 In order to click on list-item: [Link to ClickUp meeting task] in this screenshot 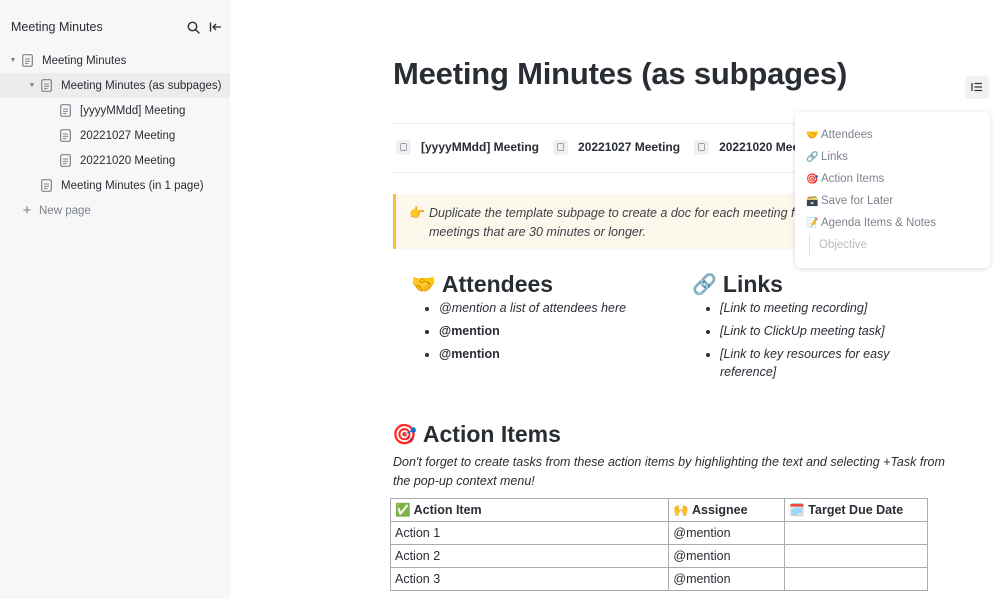, I will do `click(809, 331)`.